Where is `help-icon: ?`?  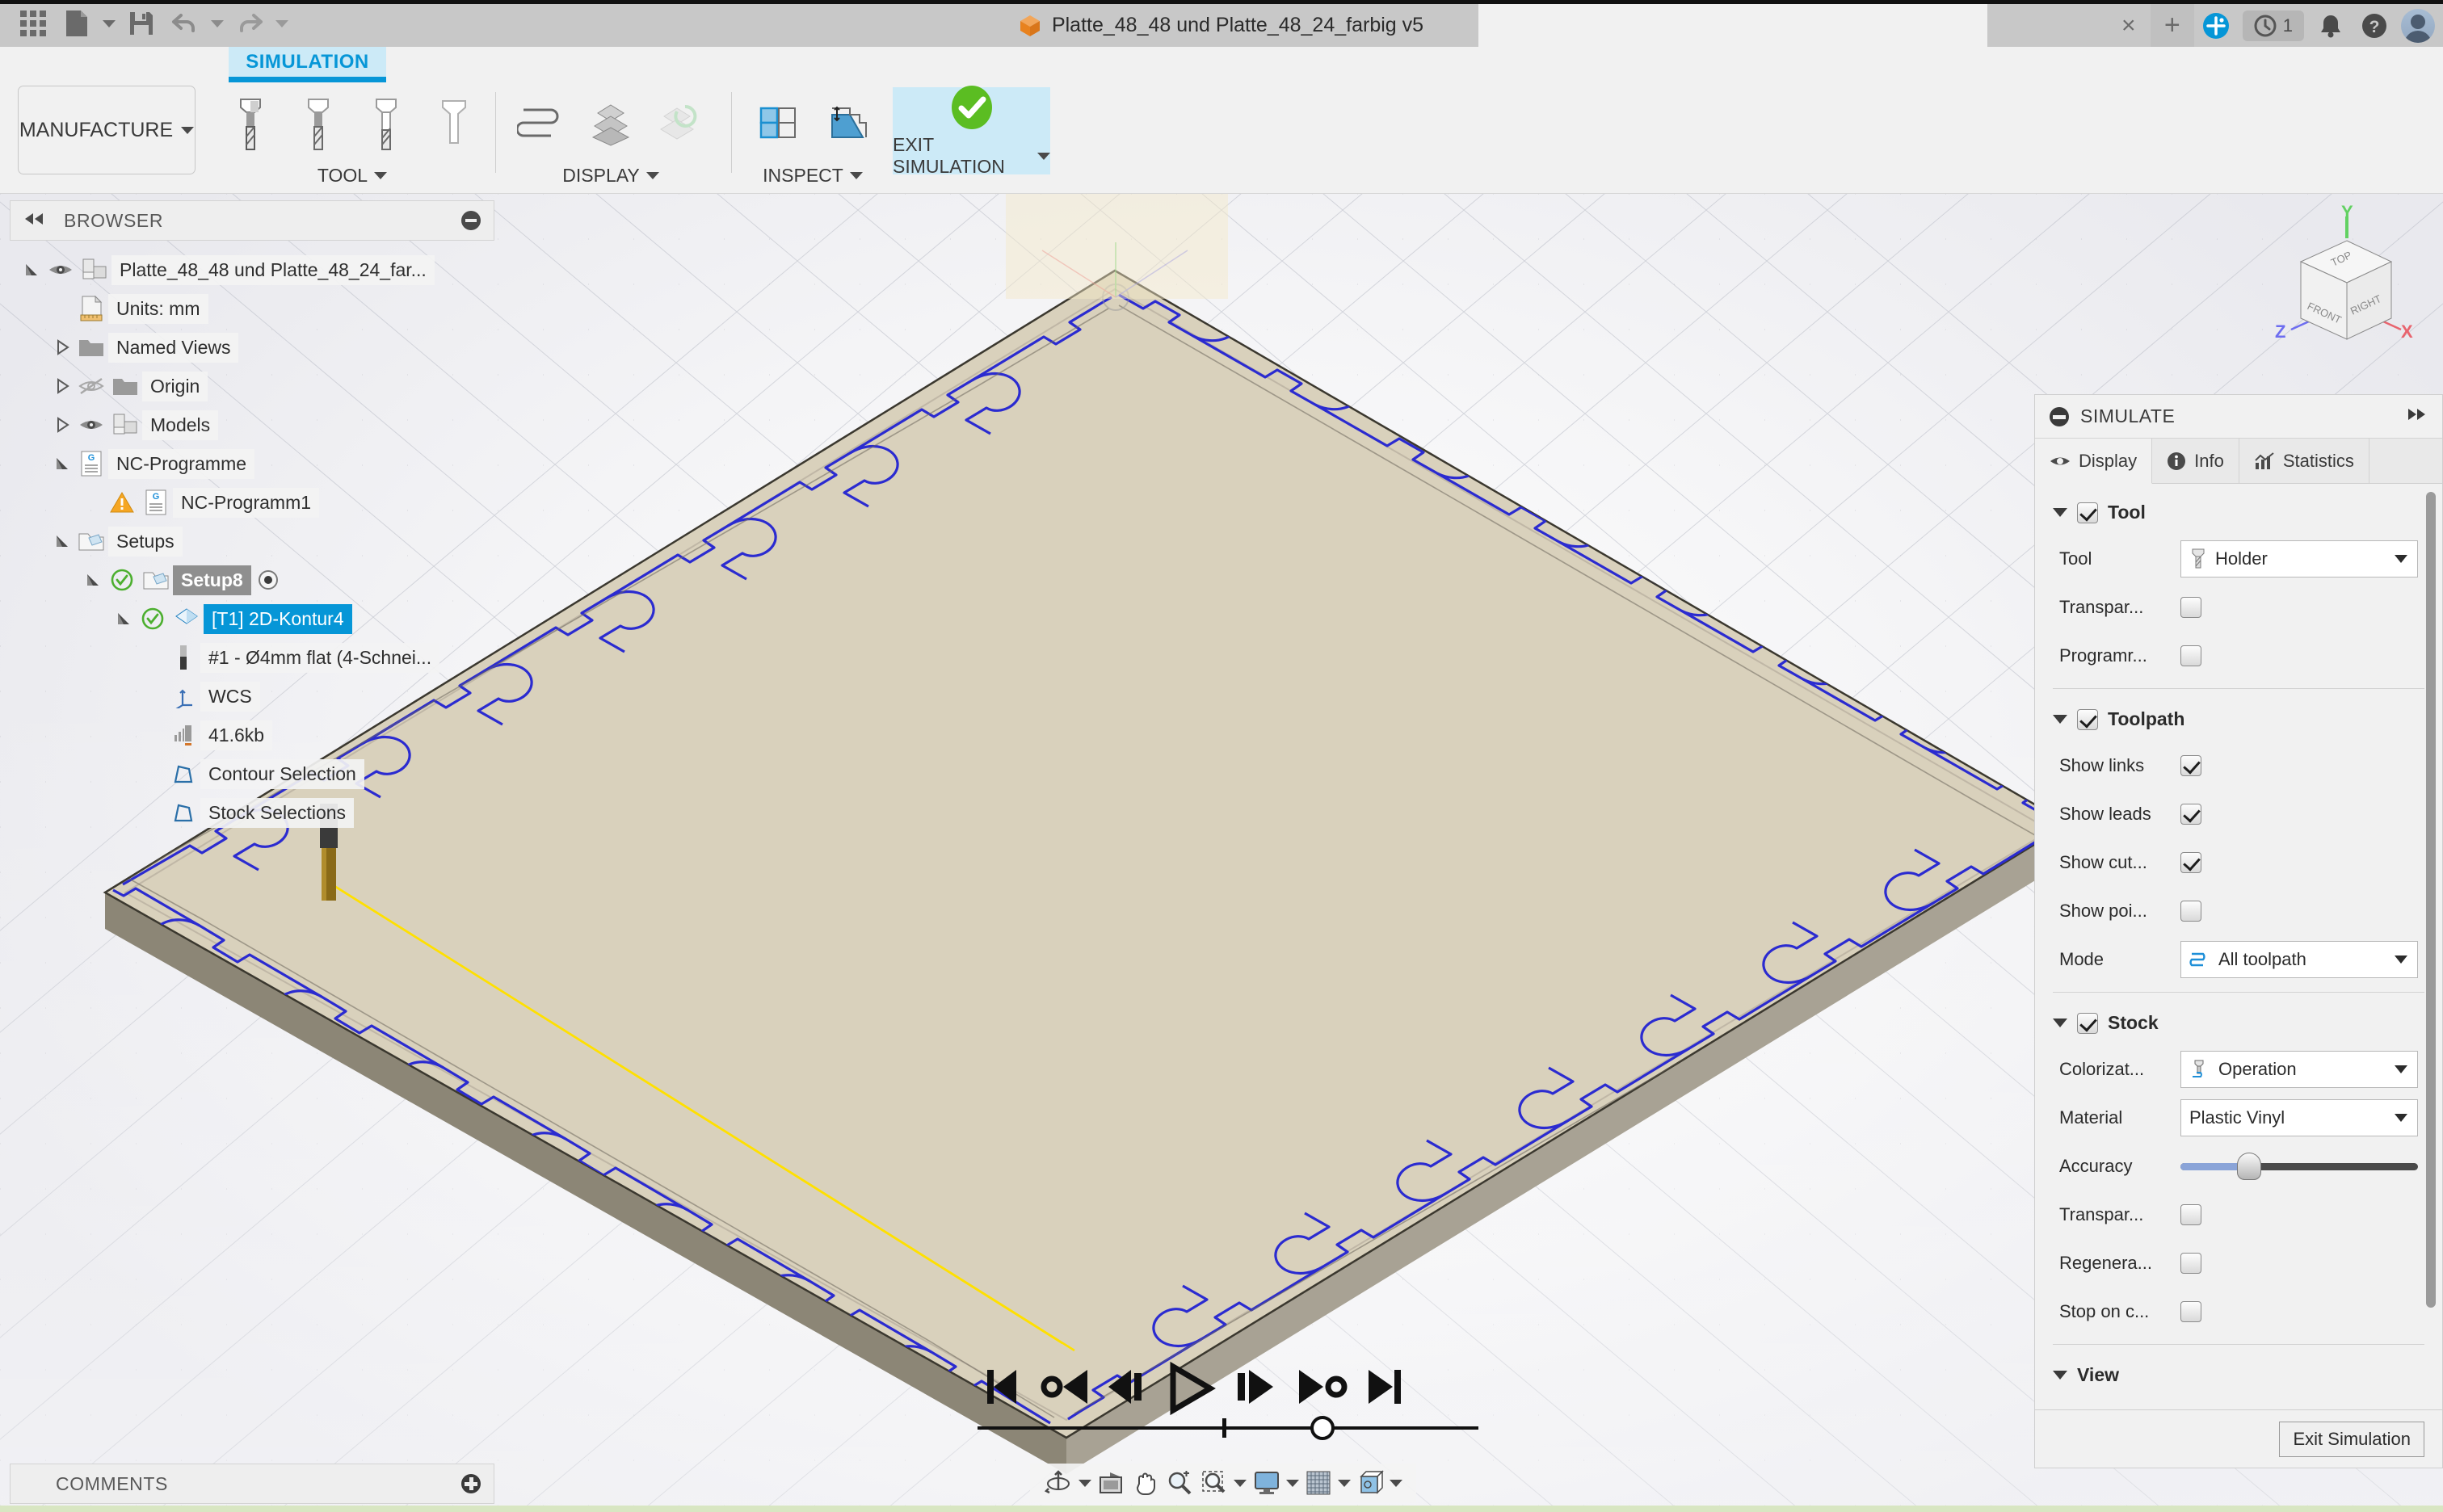
help-icon: ? is located at coordinates (2374, 25).